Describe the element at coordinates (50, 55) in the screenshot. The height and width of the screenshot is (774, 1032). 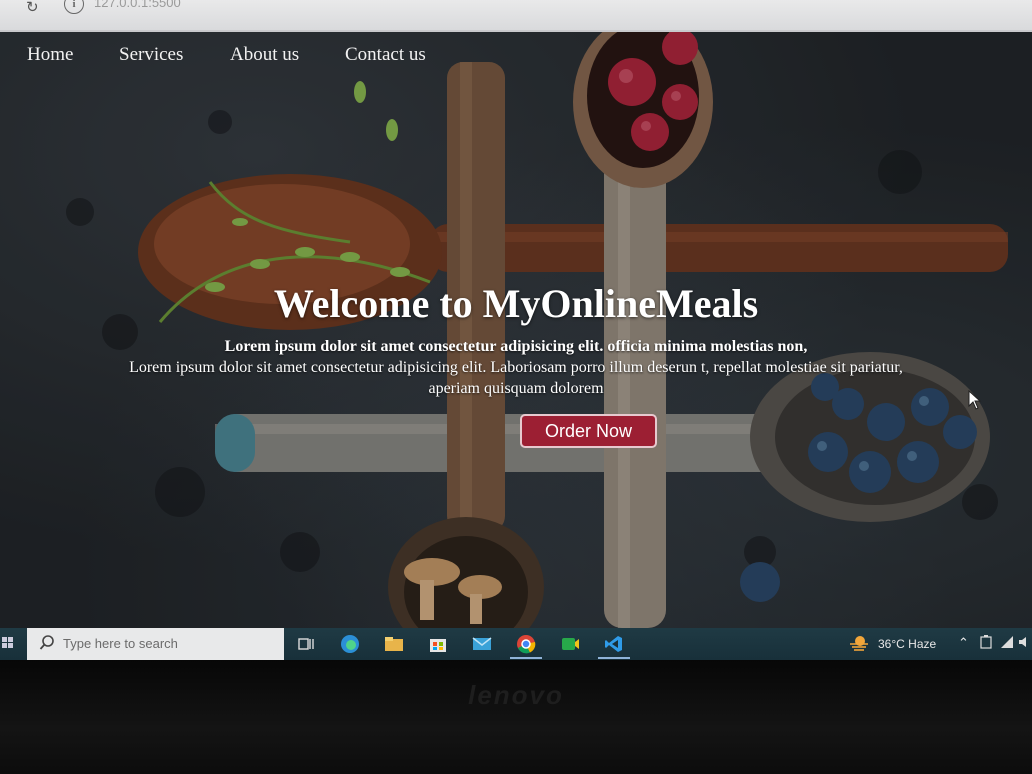
I see `nav-link-home: Home` at that location.